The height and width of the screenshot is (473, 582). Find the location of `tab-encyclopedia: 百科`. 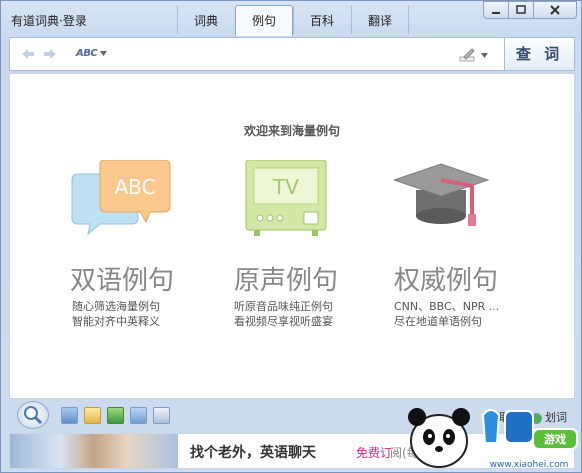

tab-encyclopedia: 百科 is located at coordinates (322, 19).